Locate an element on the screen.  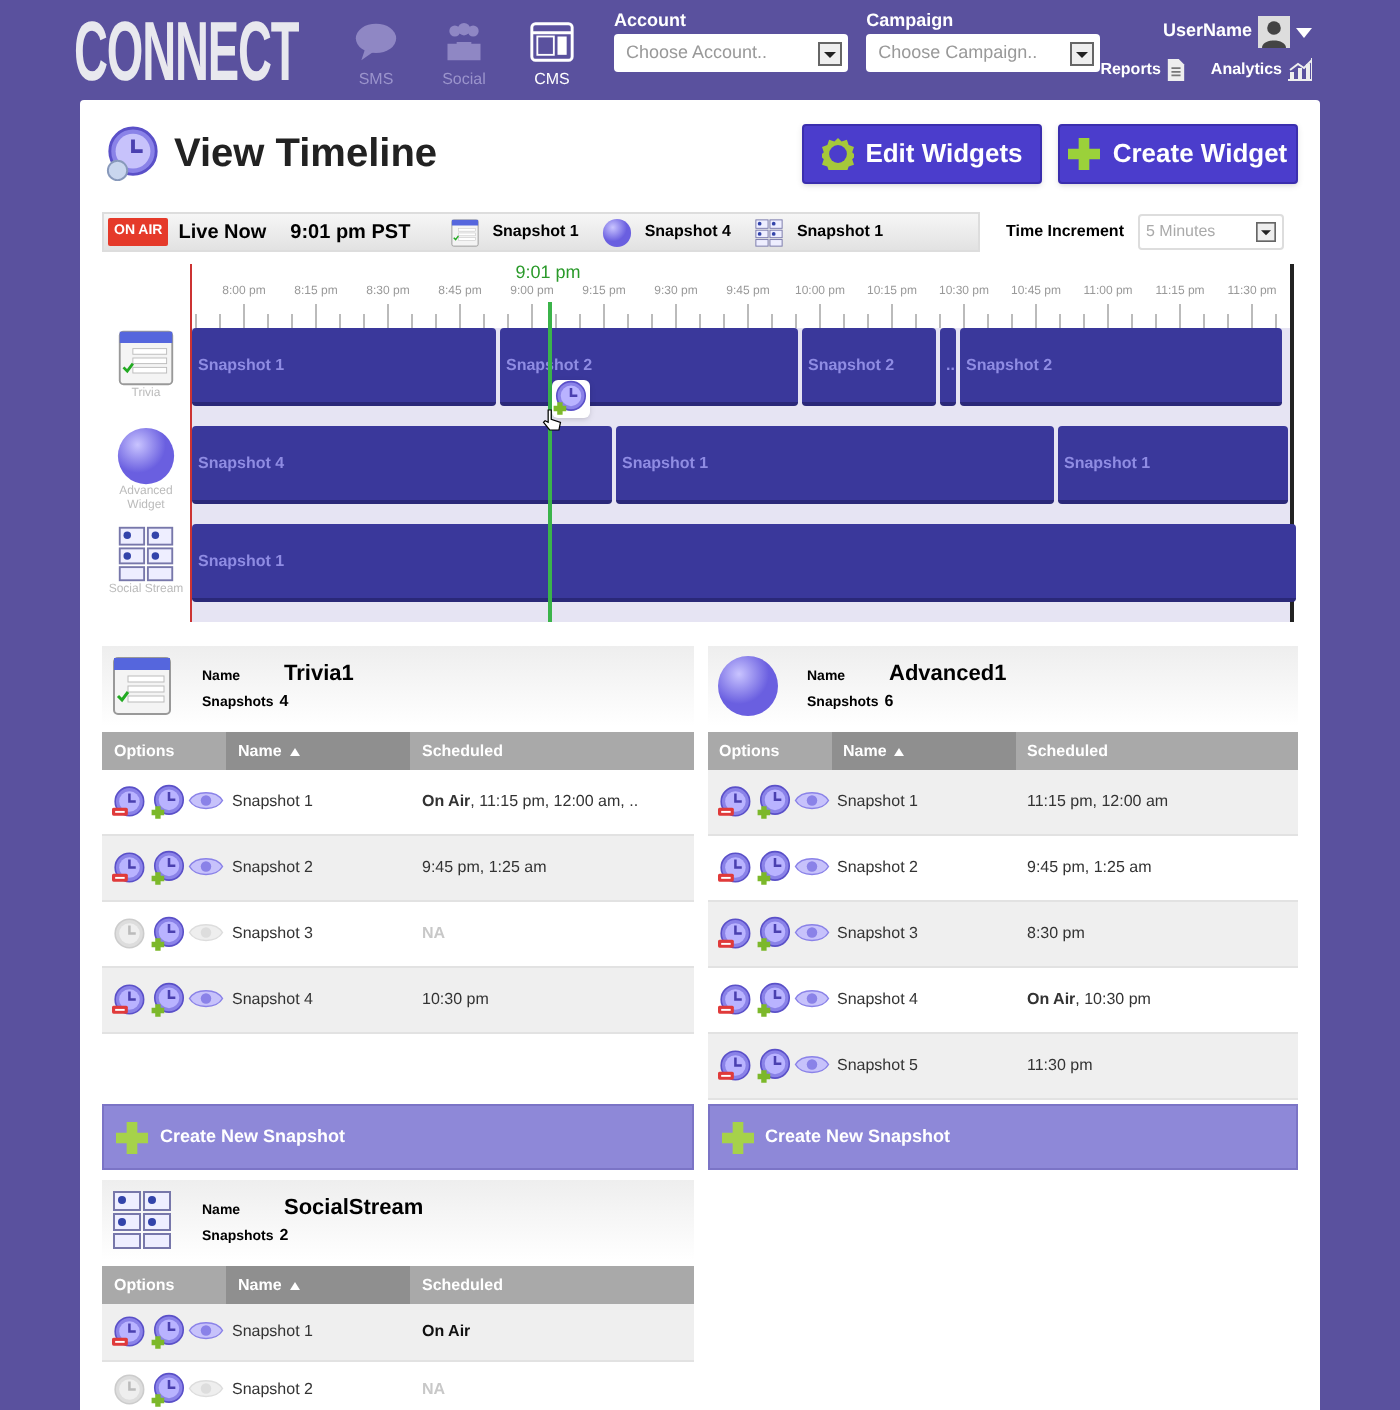
nav-tab: SMS is located at coordinates (376, 50).